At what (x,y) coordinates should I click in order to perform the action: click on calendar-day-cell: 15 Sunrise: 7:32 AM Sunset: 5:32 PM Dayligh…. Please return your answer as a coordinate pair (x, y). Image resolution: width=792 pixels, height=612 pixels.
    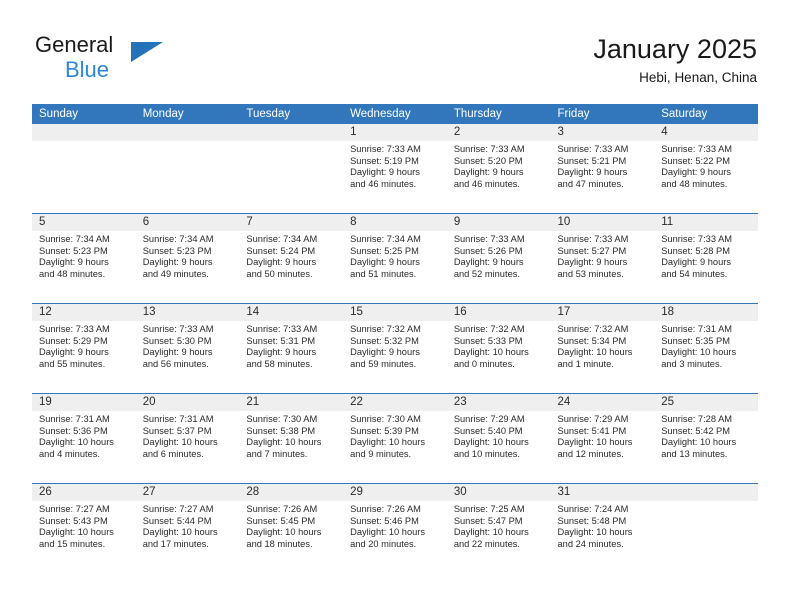
    Looking at the image, I should click on (395, 348).